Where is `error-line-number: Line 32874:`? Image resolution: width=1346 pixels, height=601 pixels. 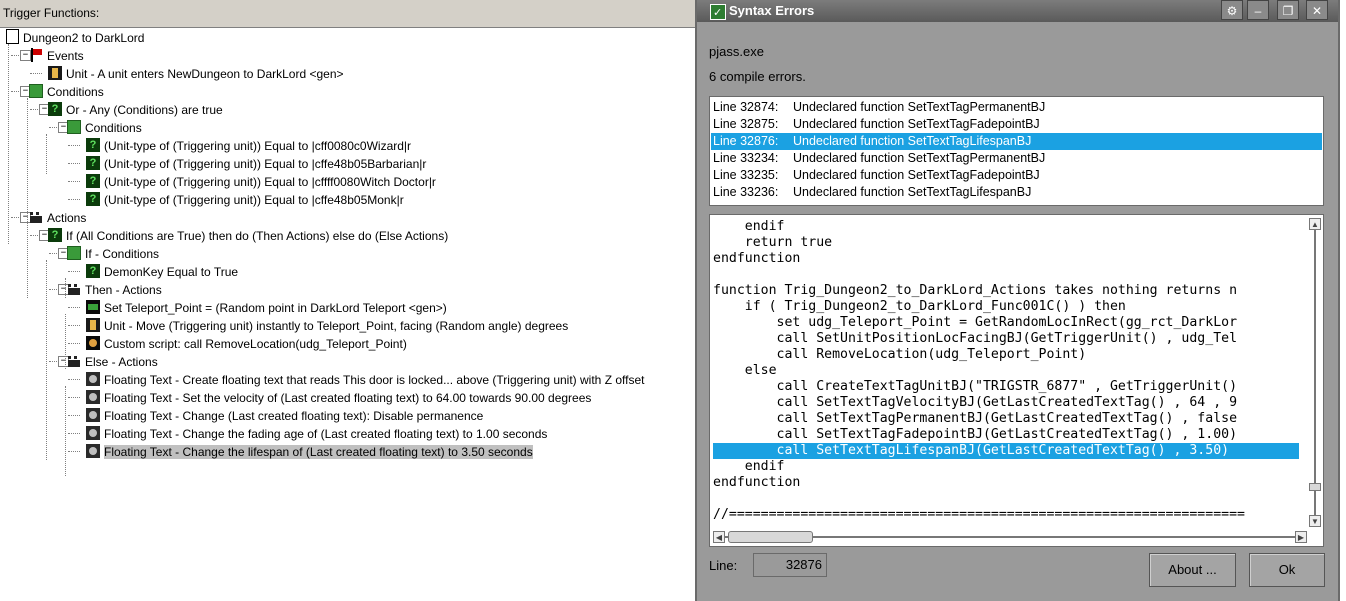
error-line-number: Line 32874: is located at coordinates (746, 107).